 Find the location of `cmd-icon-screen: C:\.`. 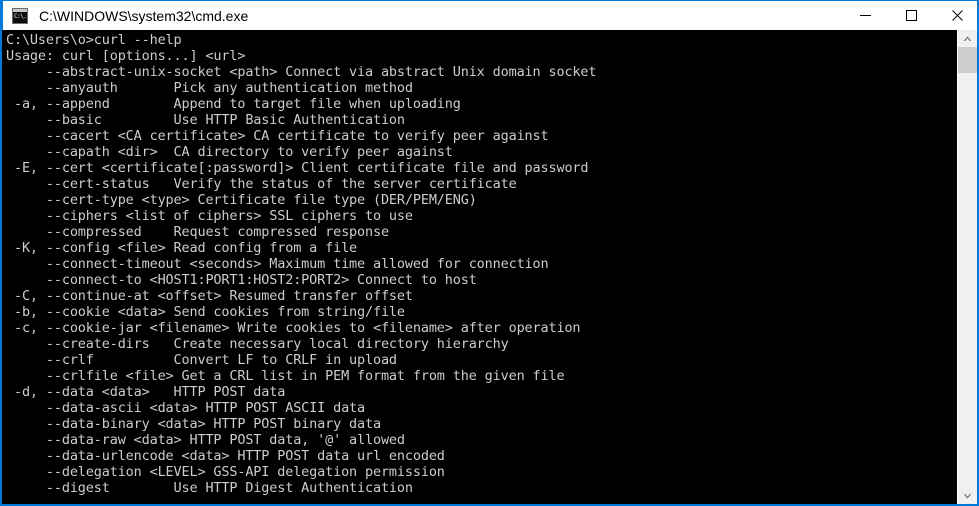

cmd-icon-screen: C:\. is located at coordinates (20, 17).